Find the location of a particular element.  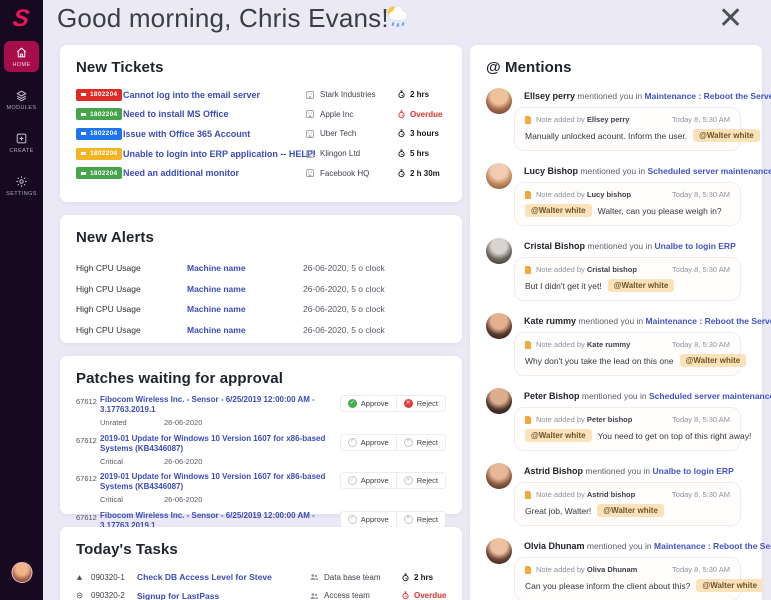

reject-icon: ✕ is located at coordinates (408, 403).